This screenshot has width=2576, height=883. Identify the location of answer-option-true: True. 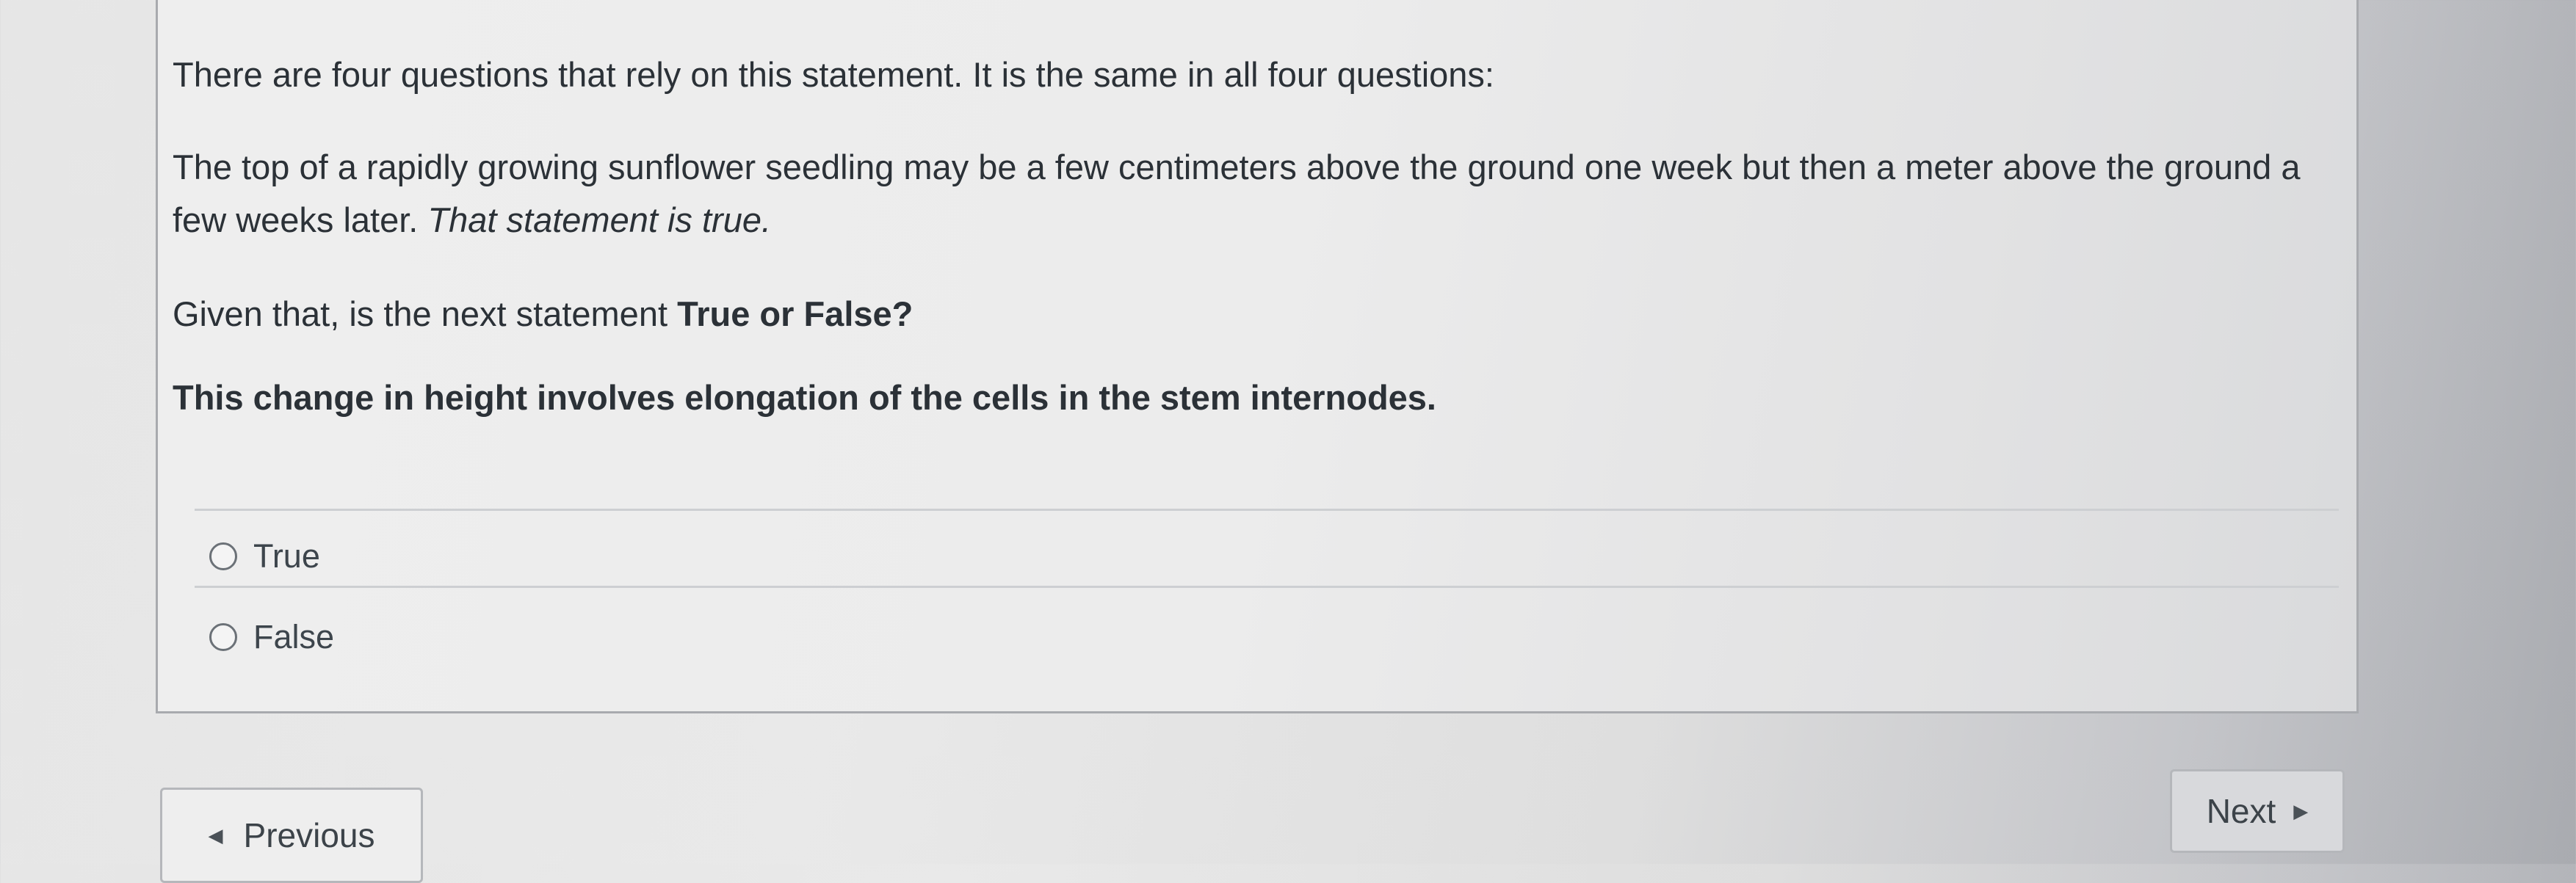
(264, 556).